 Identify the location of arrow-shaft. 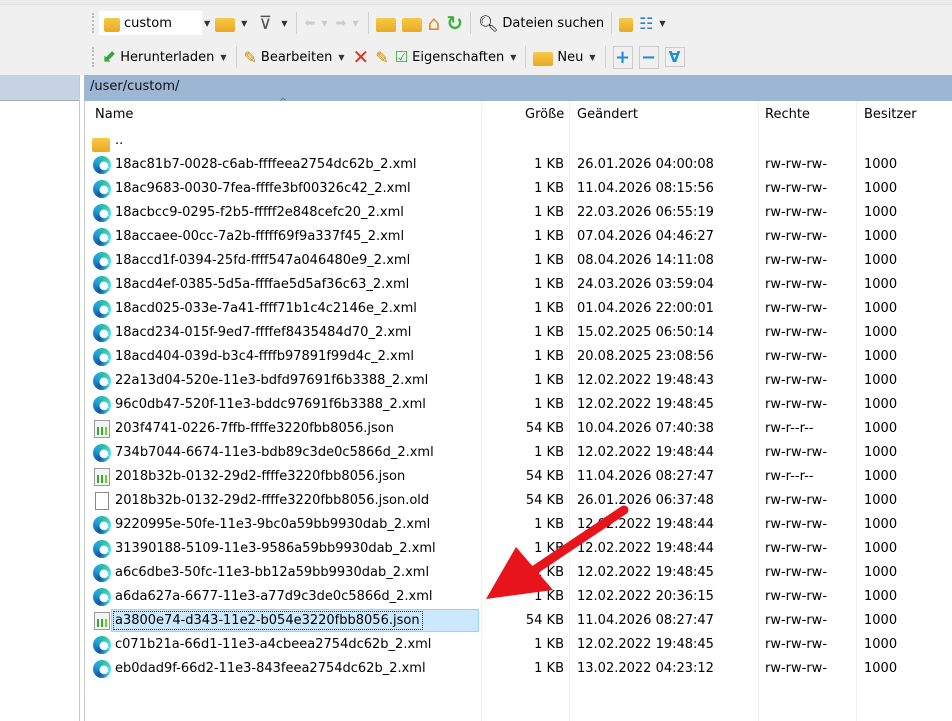
(577, 541).